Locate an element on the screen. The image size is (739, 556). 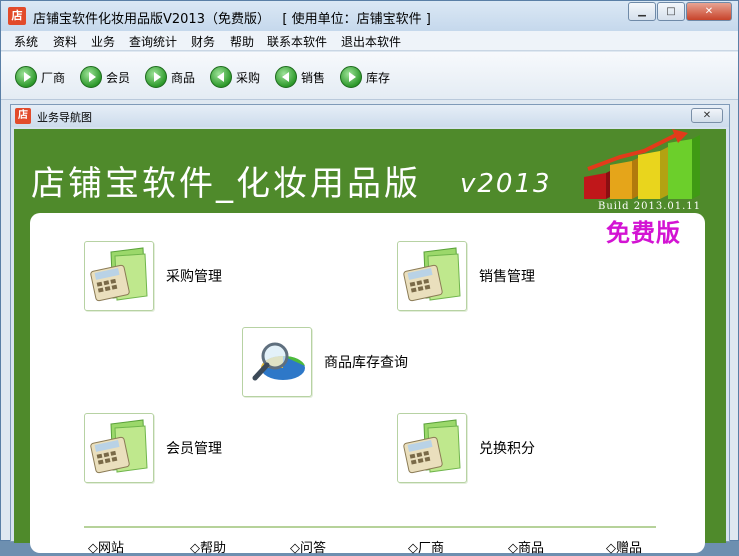
toolbar: 厂商 会员 商品 采购 销售 库存 is located at coordinates (369, 76).